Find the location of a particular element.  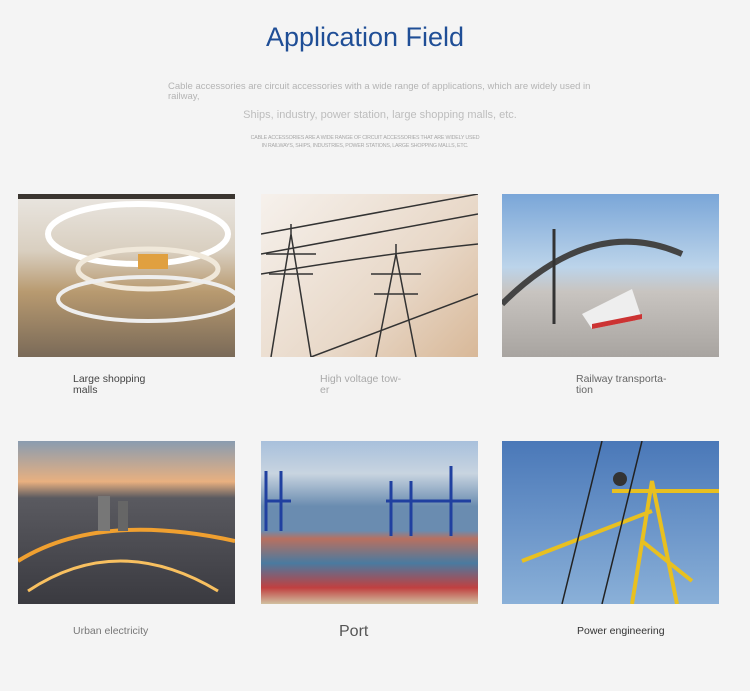

label-port: Port is located at coordinates (354, 631).